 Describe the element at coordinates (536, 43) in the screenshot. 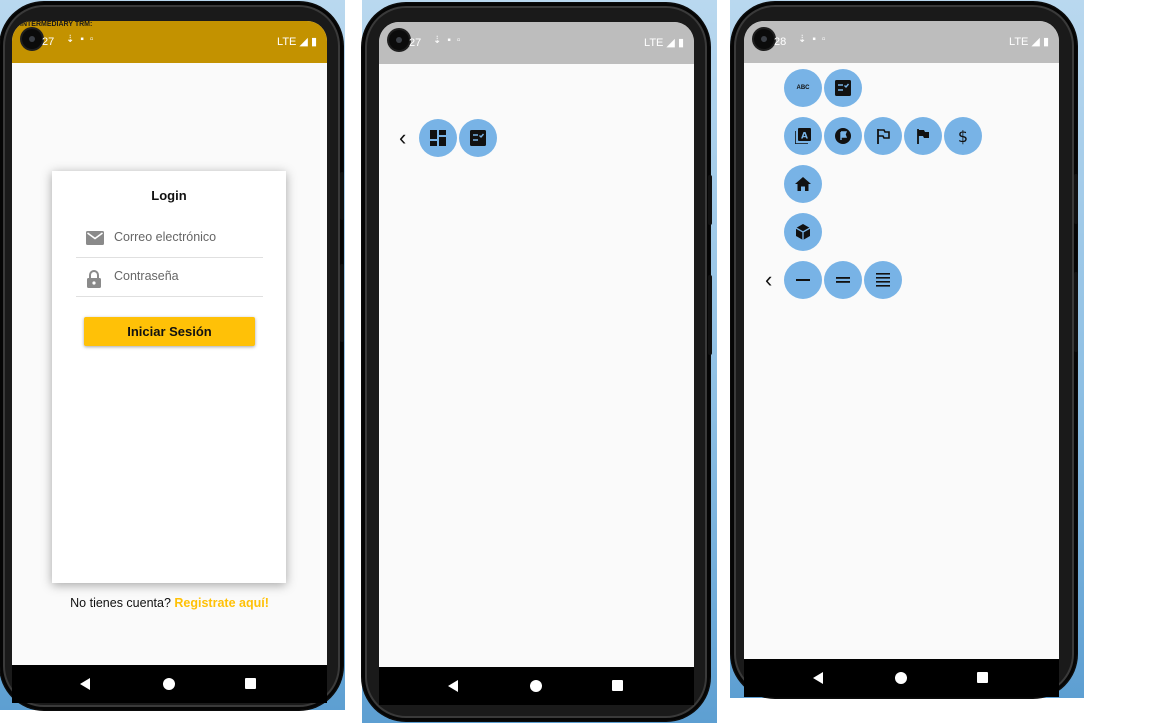

I see `status-bar: 27 ⇣▪▫ LTE ◢ ▮` at that location.